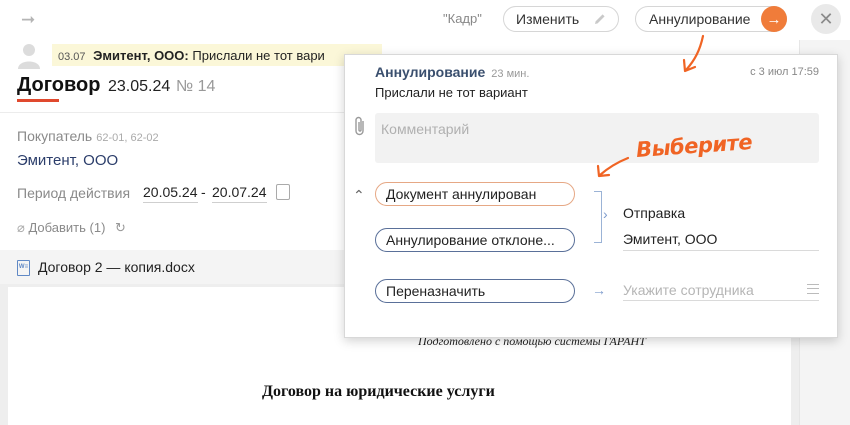  What do you see at coordinates (172, 112) in the screenshot?
I see `divider` at bounding box center [172, 112].